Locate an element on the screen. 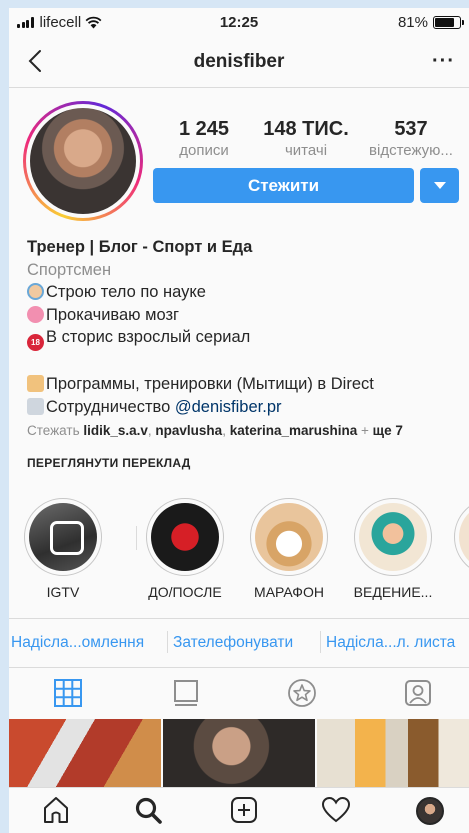 Image resolution: width=469 pixels, height=833 pixels. highlight-igtv: IGTV is located at coordinates (63, 549).